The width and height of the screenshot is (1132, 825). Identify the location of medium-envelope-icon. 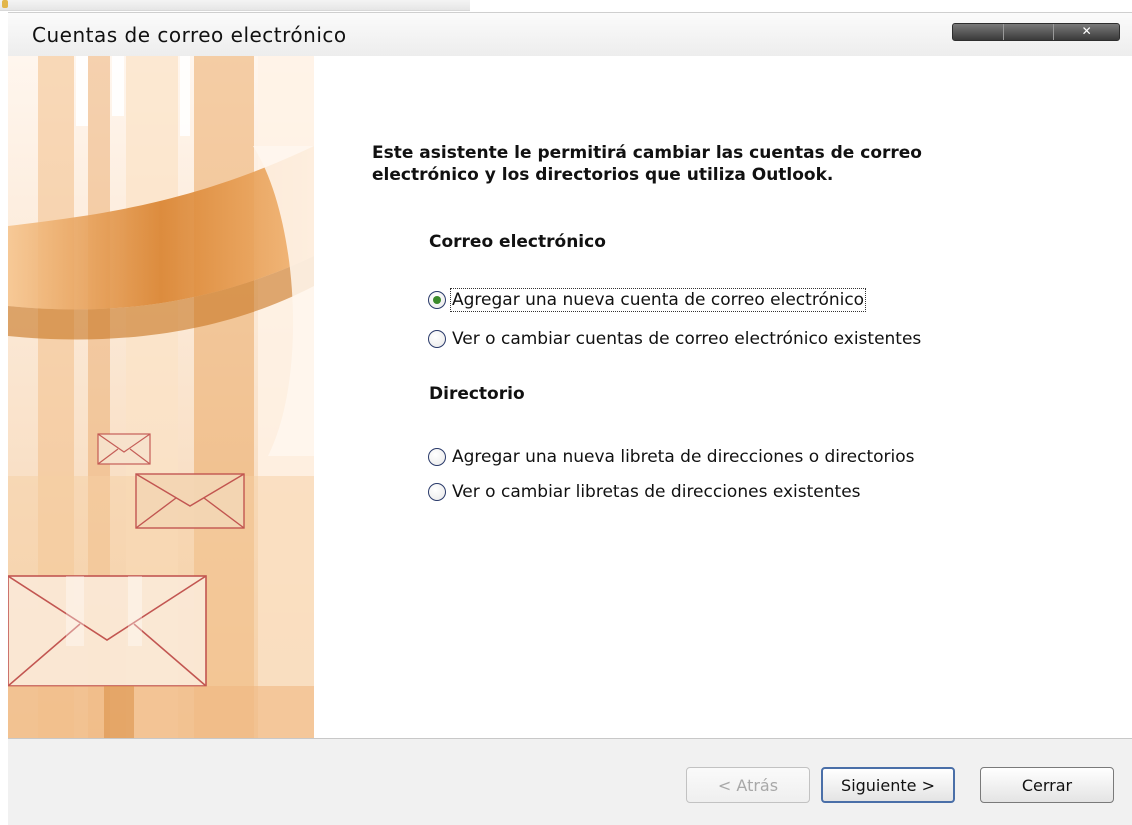
(190, 501).